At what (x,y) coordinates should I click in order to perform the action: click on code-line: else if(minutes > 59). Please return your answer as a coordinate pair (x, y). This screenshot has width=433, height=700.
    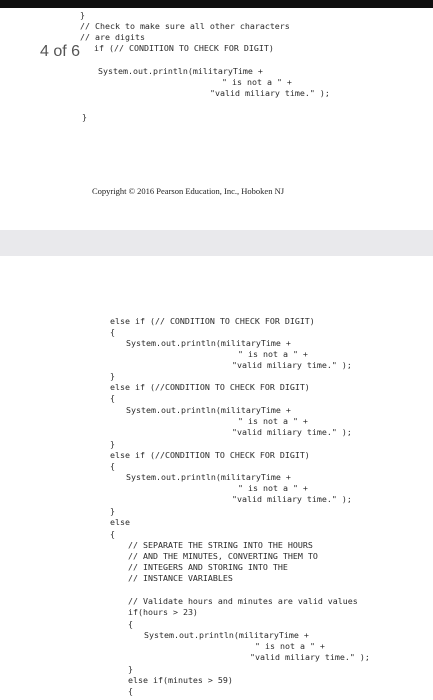
    Looking at the image, I should click on (180, 680).